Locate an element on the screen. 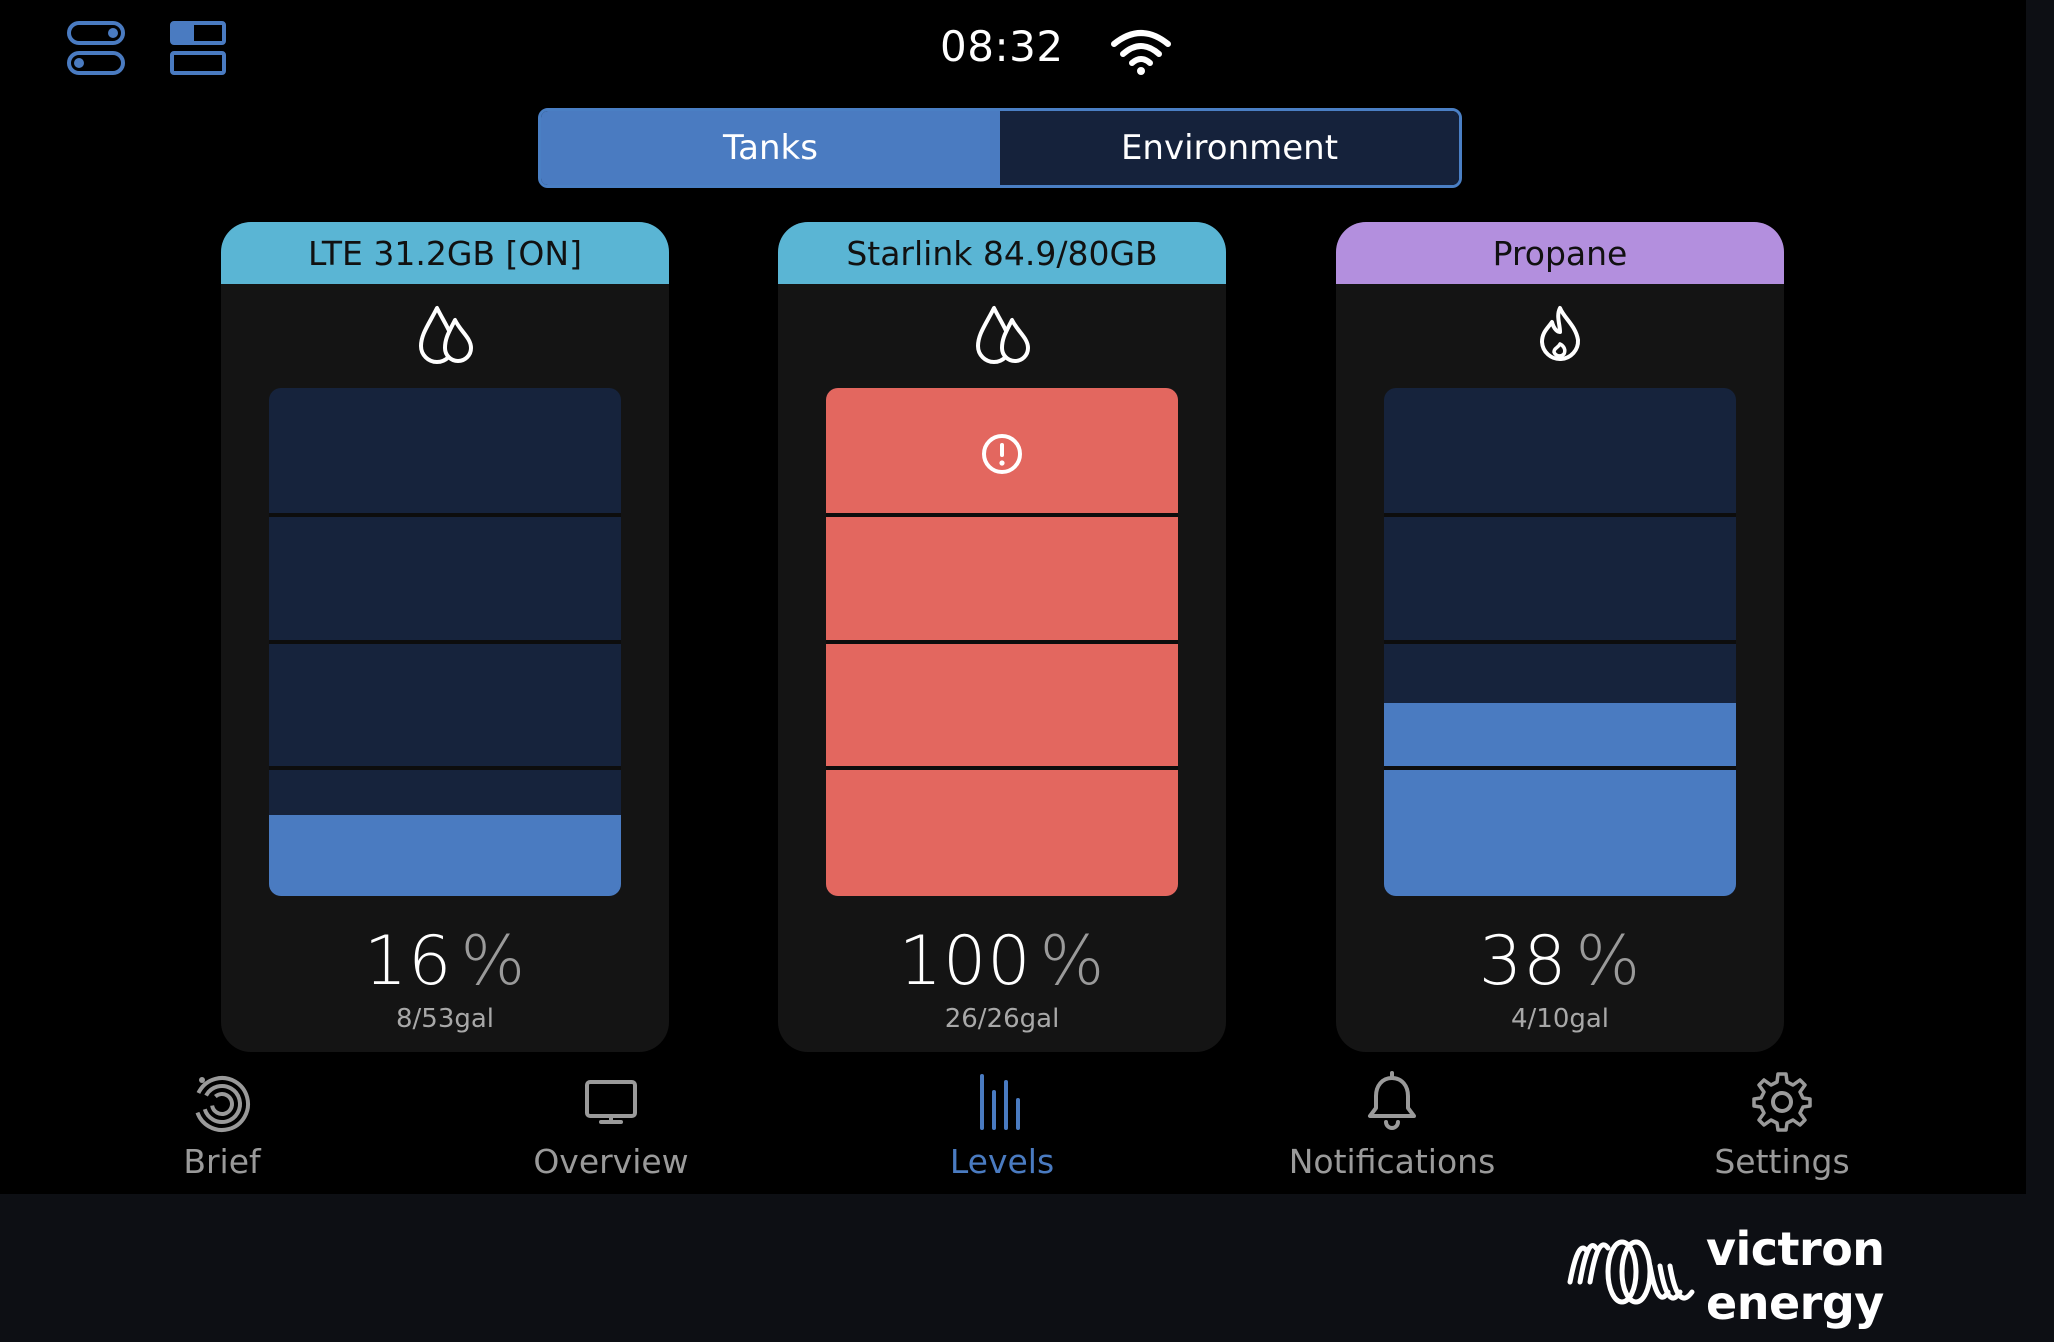 This screenshot has height=1342, width=2054. nav-label: Overview is located at coordinates (611, 1161).